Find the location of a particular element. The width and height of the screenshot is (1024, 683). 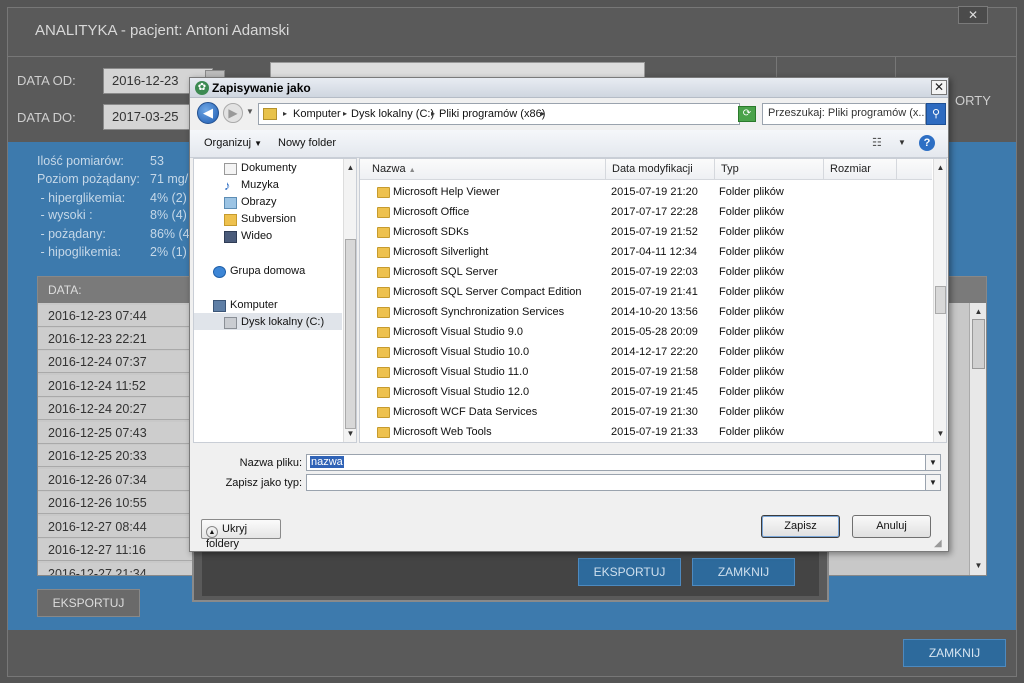

view-options-icon: ☷ is located at coordinates (880, 143).